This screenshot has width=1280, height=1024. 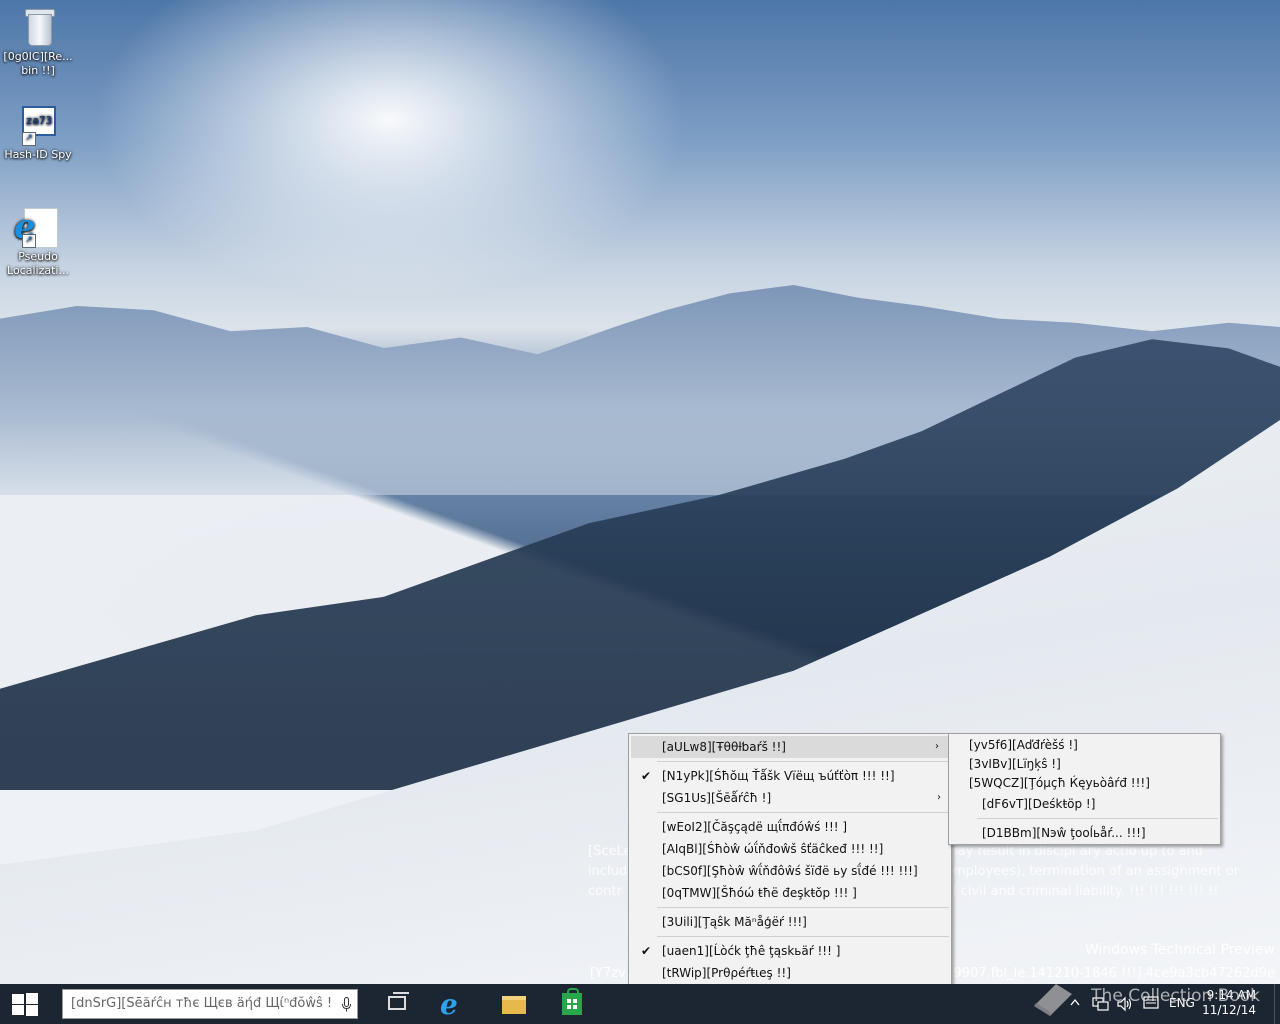 I want to click on hash-id-spy-icon: za73 ↗, so click(x=38, y=125).